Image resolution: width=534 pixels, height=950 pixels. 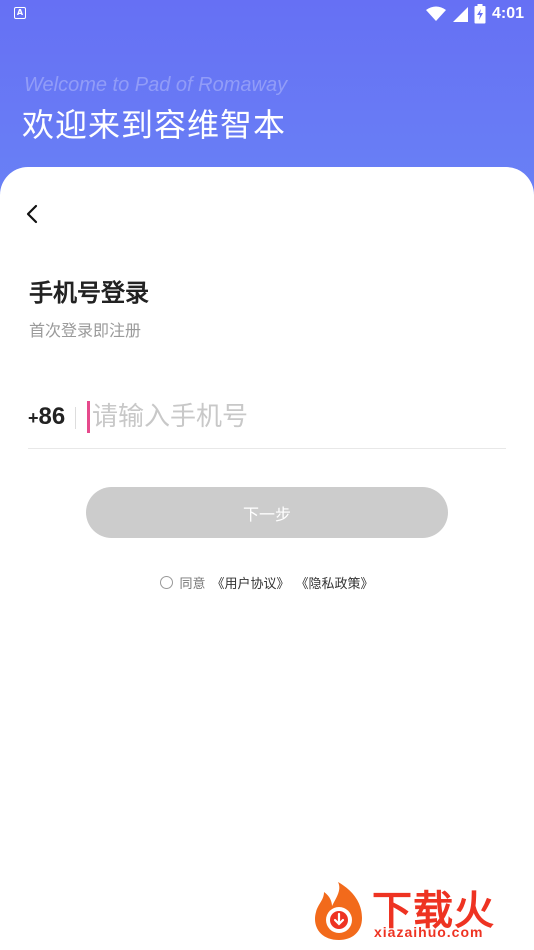 What do you see at coordinates (75, 418) in the screenshot?
I see `input-divider` at bounding box center [75, 418].